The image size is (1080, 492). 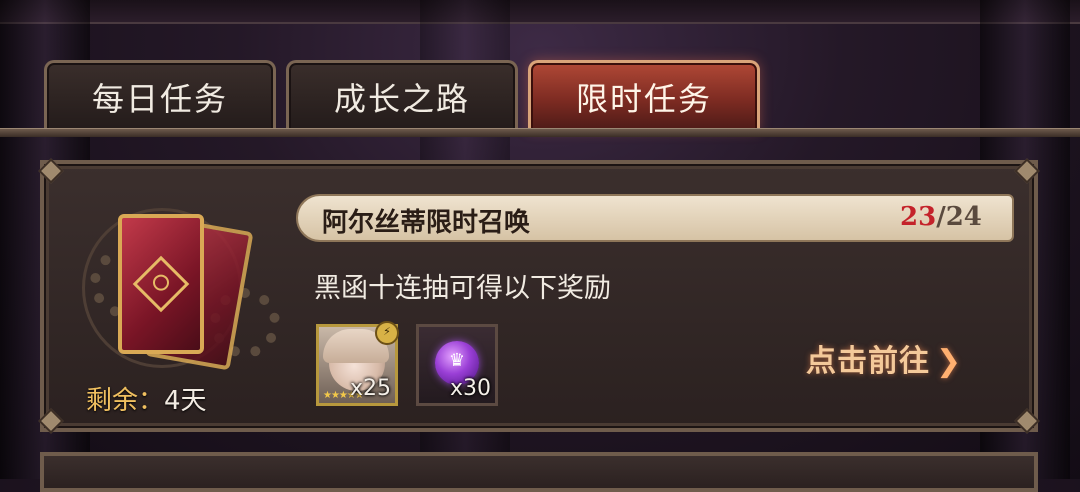 I want to click on chevron-right-icon: ❯, so click(x=949, y=361).